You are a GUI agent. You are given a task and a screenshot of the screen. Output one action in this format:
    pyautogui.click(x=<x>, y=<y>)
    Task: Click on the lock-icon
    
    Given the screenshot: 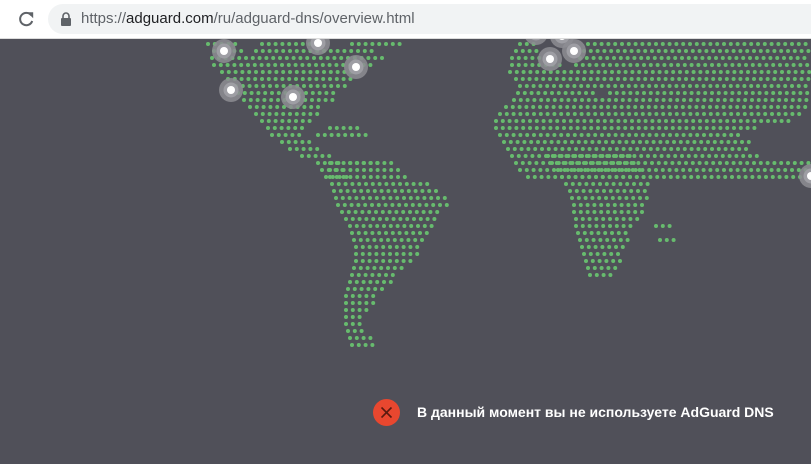 What is the action you would take?
    pyautogui.click(x=66, y=19)
    